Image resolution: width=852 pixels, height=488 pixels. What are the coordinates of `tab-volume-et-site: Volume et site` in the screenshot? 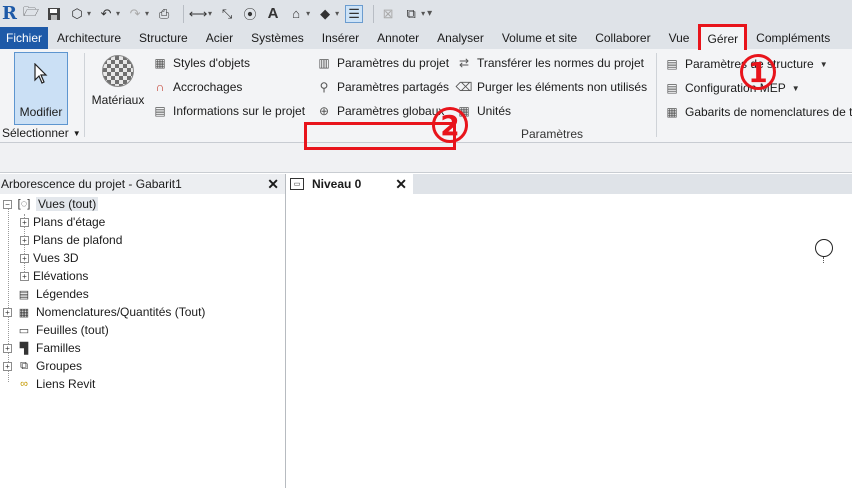 It's located at (539, 38).